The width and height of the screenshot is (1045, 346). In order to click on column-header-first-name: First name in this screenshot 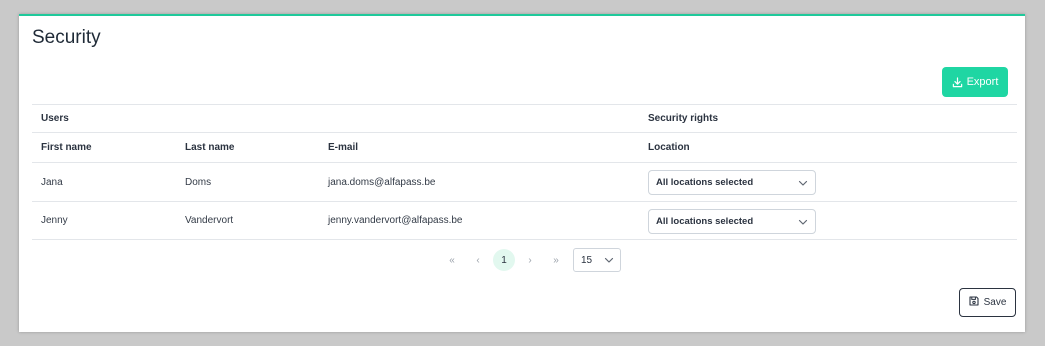, I will do `click(66, 147)`.